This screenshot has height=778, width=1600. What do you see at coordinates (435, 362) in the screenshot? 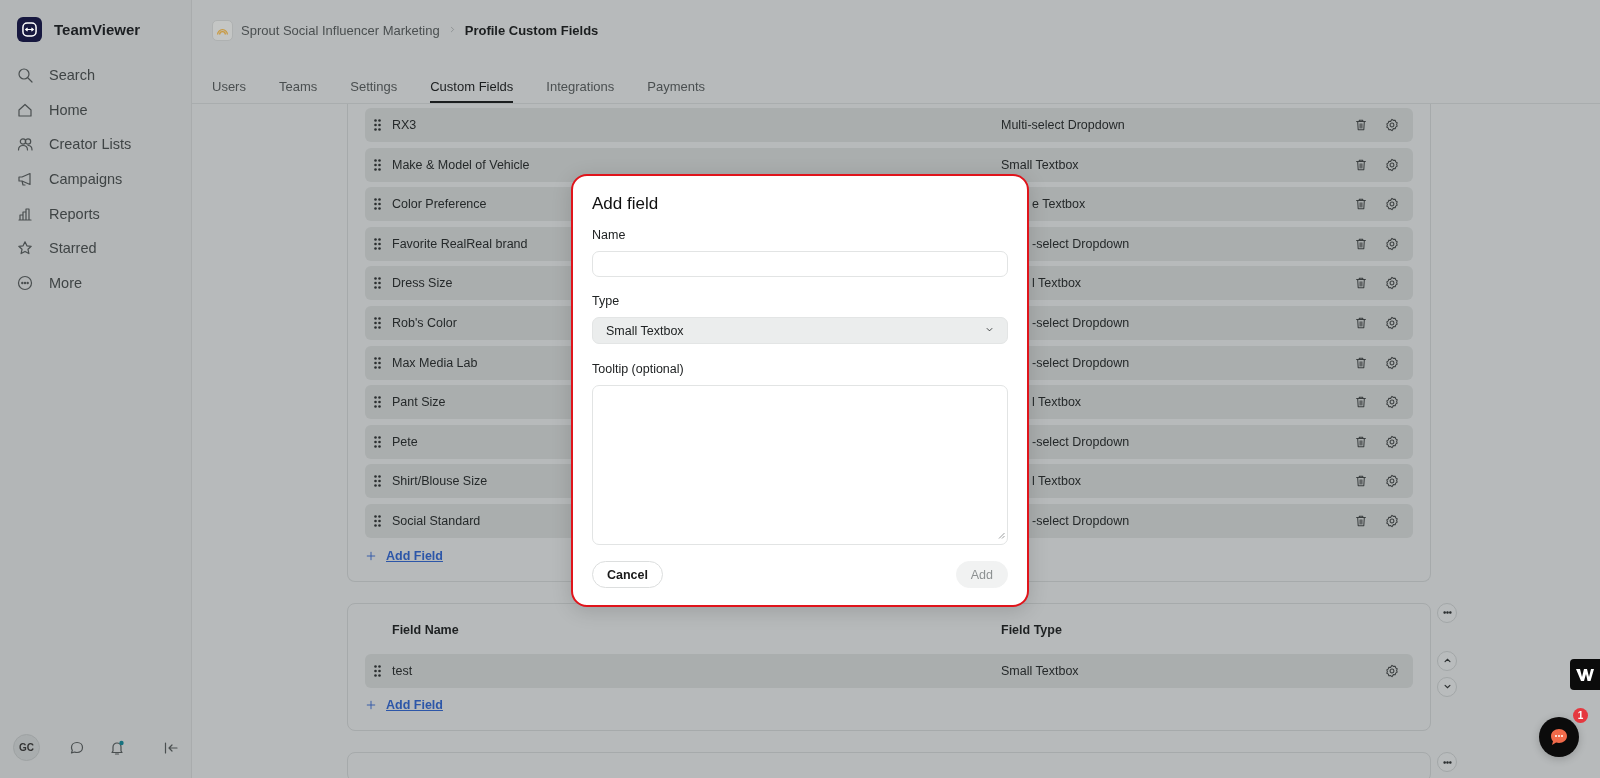
I see `field-name: Max Media Lab` at bounding box center [435, 362].